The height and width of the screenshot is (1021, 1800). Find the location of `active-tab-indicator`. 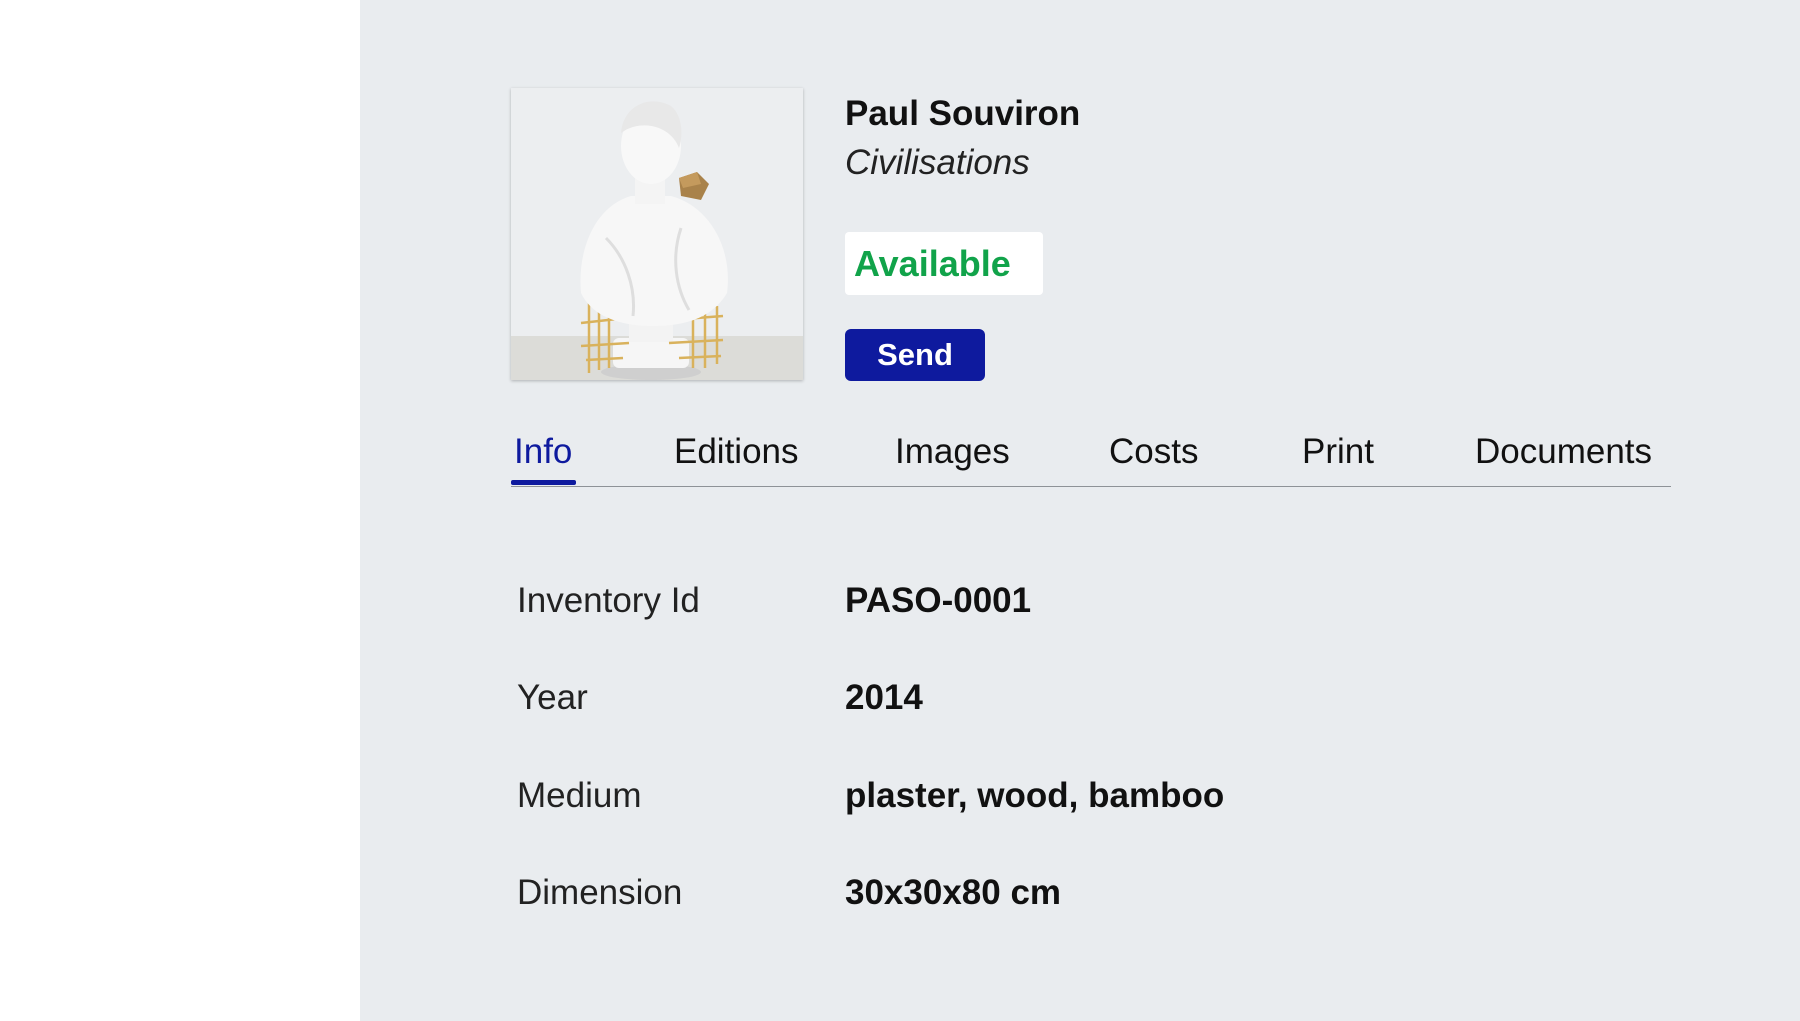

active-tab-indicator is located at coordinates (543, 482).